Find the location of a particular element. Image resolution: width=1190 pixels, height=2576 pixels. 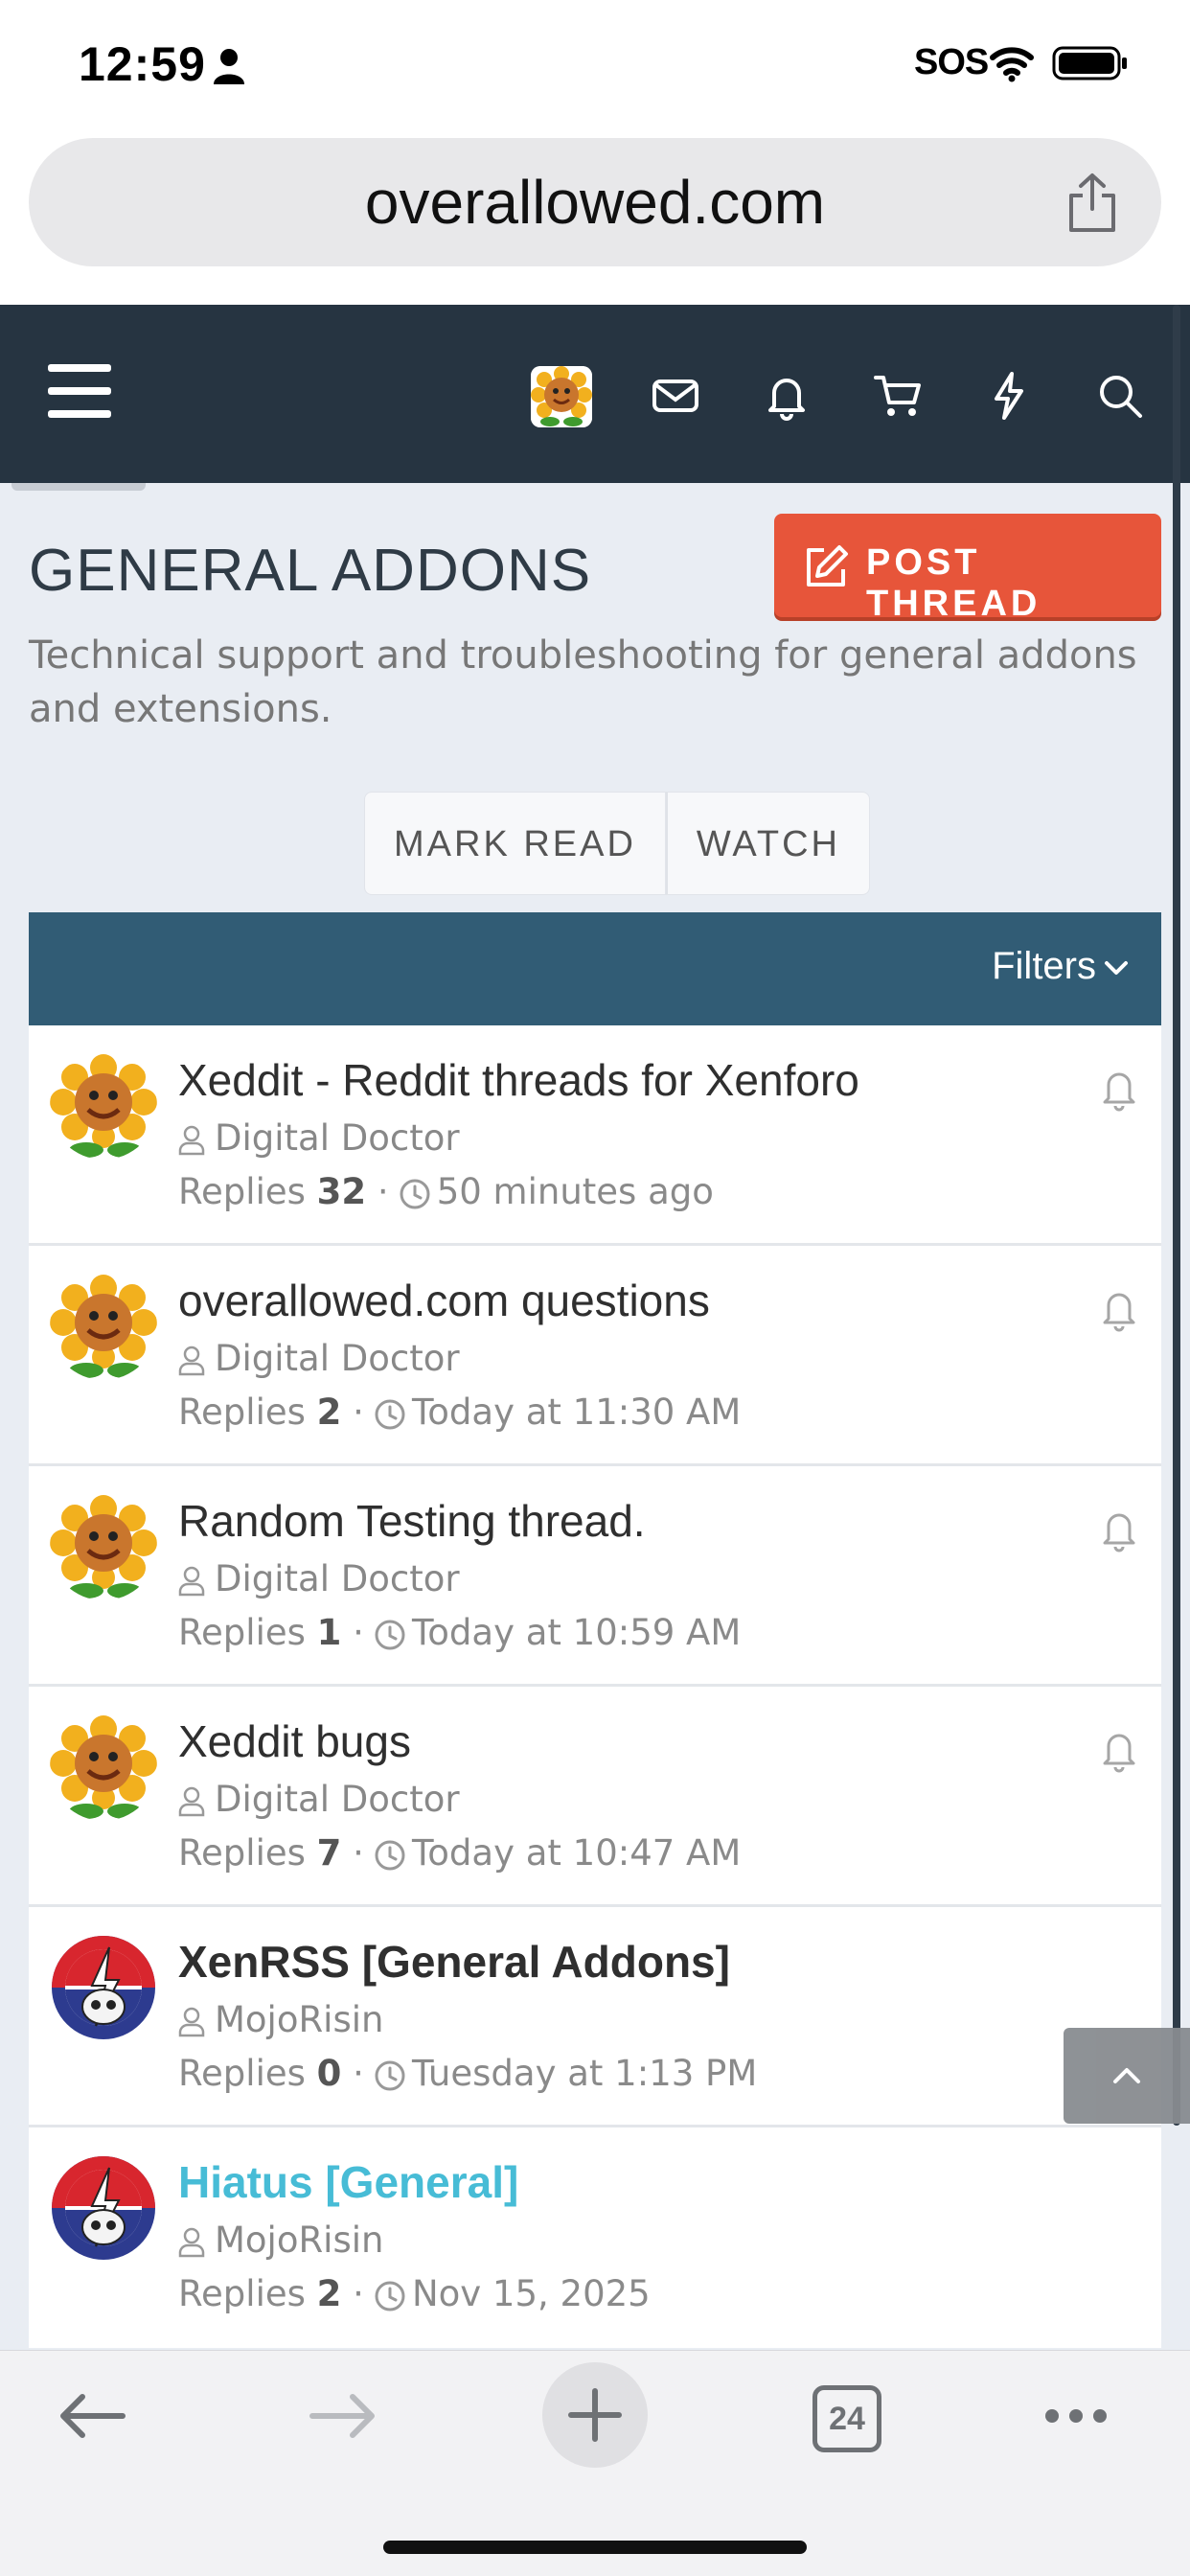

thread-meta: Replies 7 · Today at 10:47 AM is located at coordinates (460, 1853).